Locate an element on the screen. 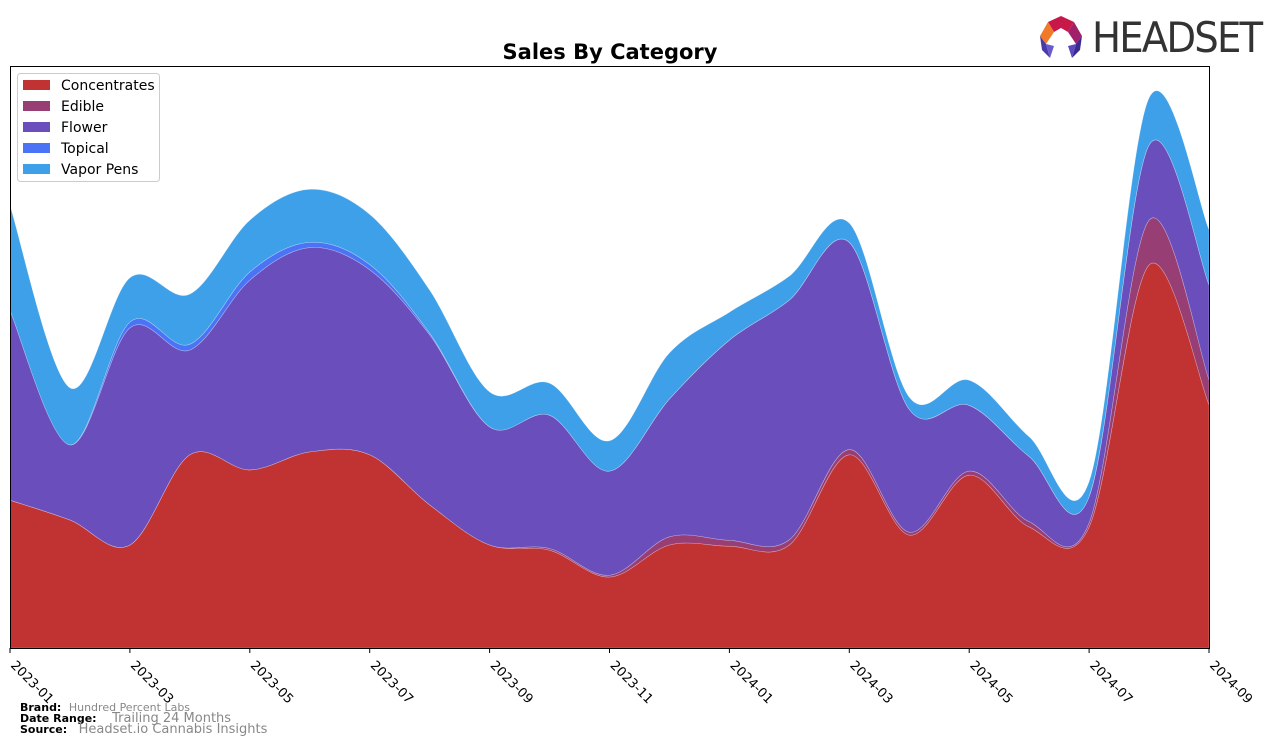 The image size is (1276, 746). legend-label-flower: Flower is located at coordinates (84, 128).